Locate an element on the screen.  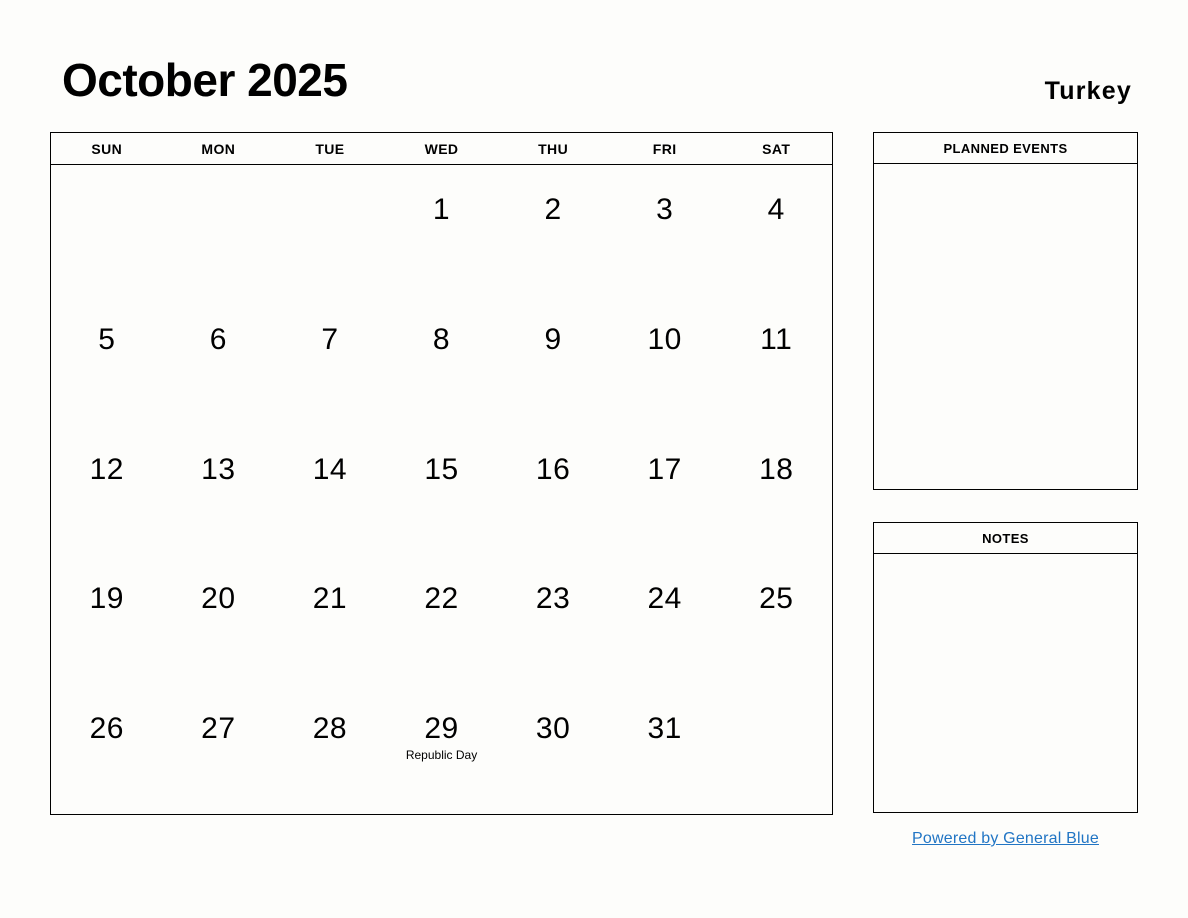
day-cell: 28 is located at coordinates (330, 749).